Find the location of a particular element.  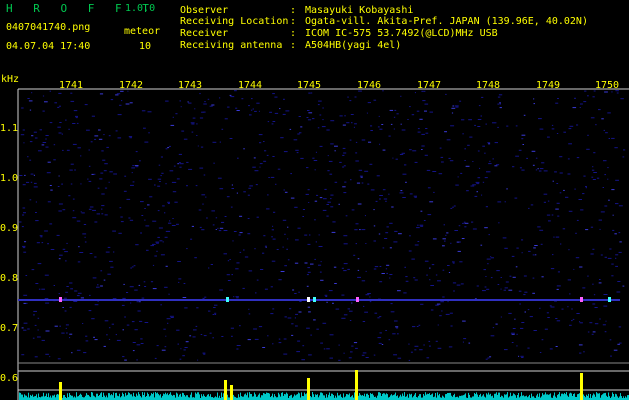

x-tick-1748: 1748 is located at coordinates (488, 85).